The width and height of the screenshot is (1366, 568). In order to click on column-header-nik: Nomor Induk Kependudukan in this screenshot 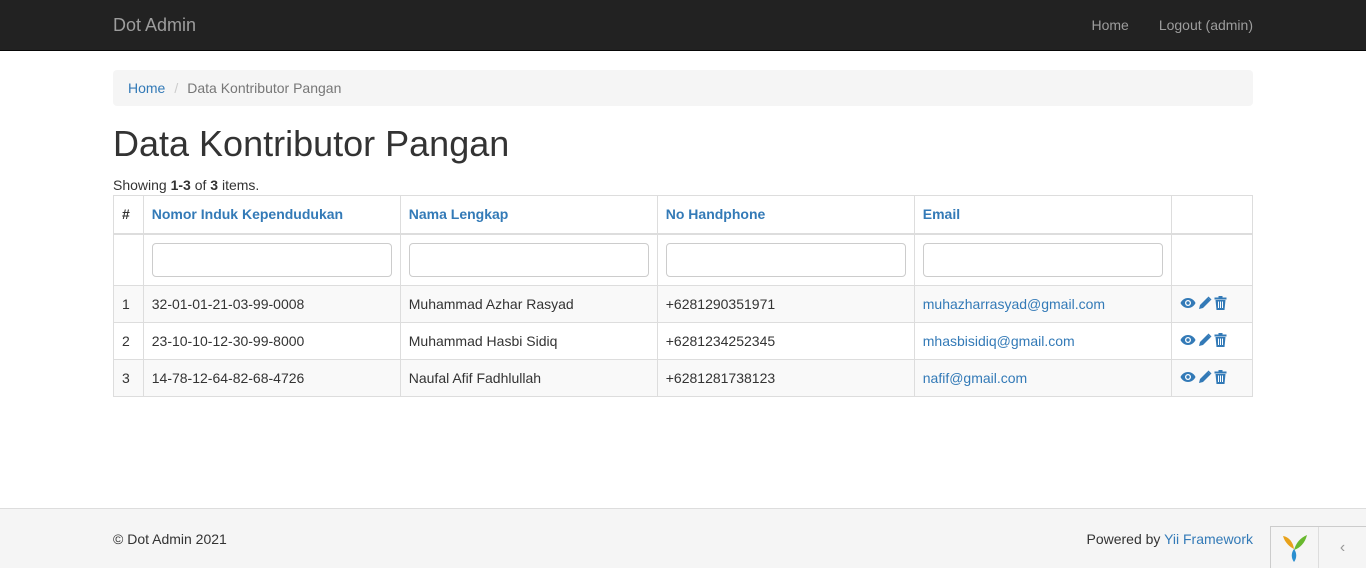, I will do `click(271, 215)`.